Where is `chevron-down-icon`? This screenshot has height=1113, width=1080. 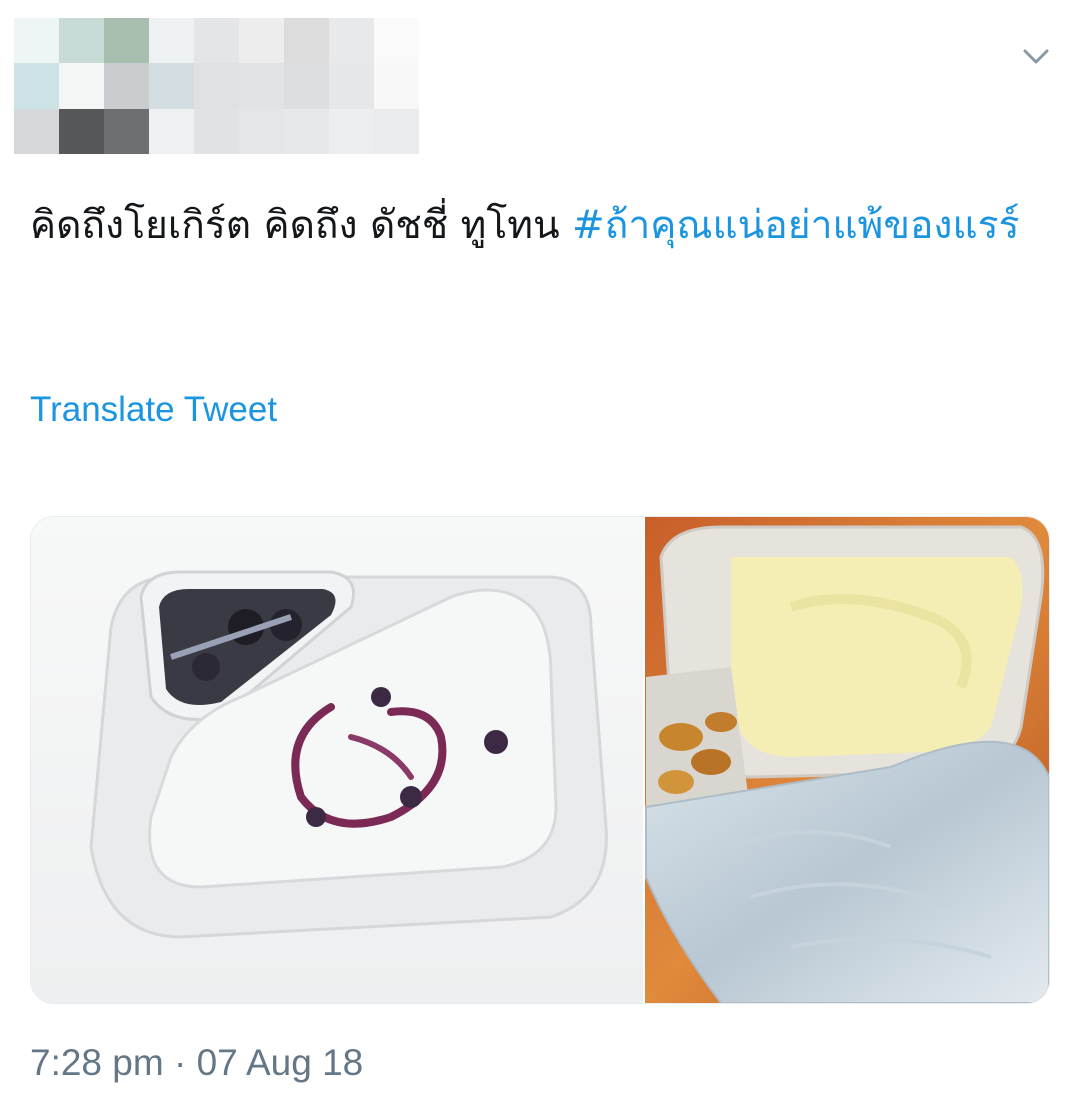
chevron-down-icon is located at coordinates (1036, 56).